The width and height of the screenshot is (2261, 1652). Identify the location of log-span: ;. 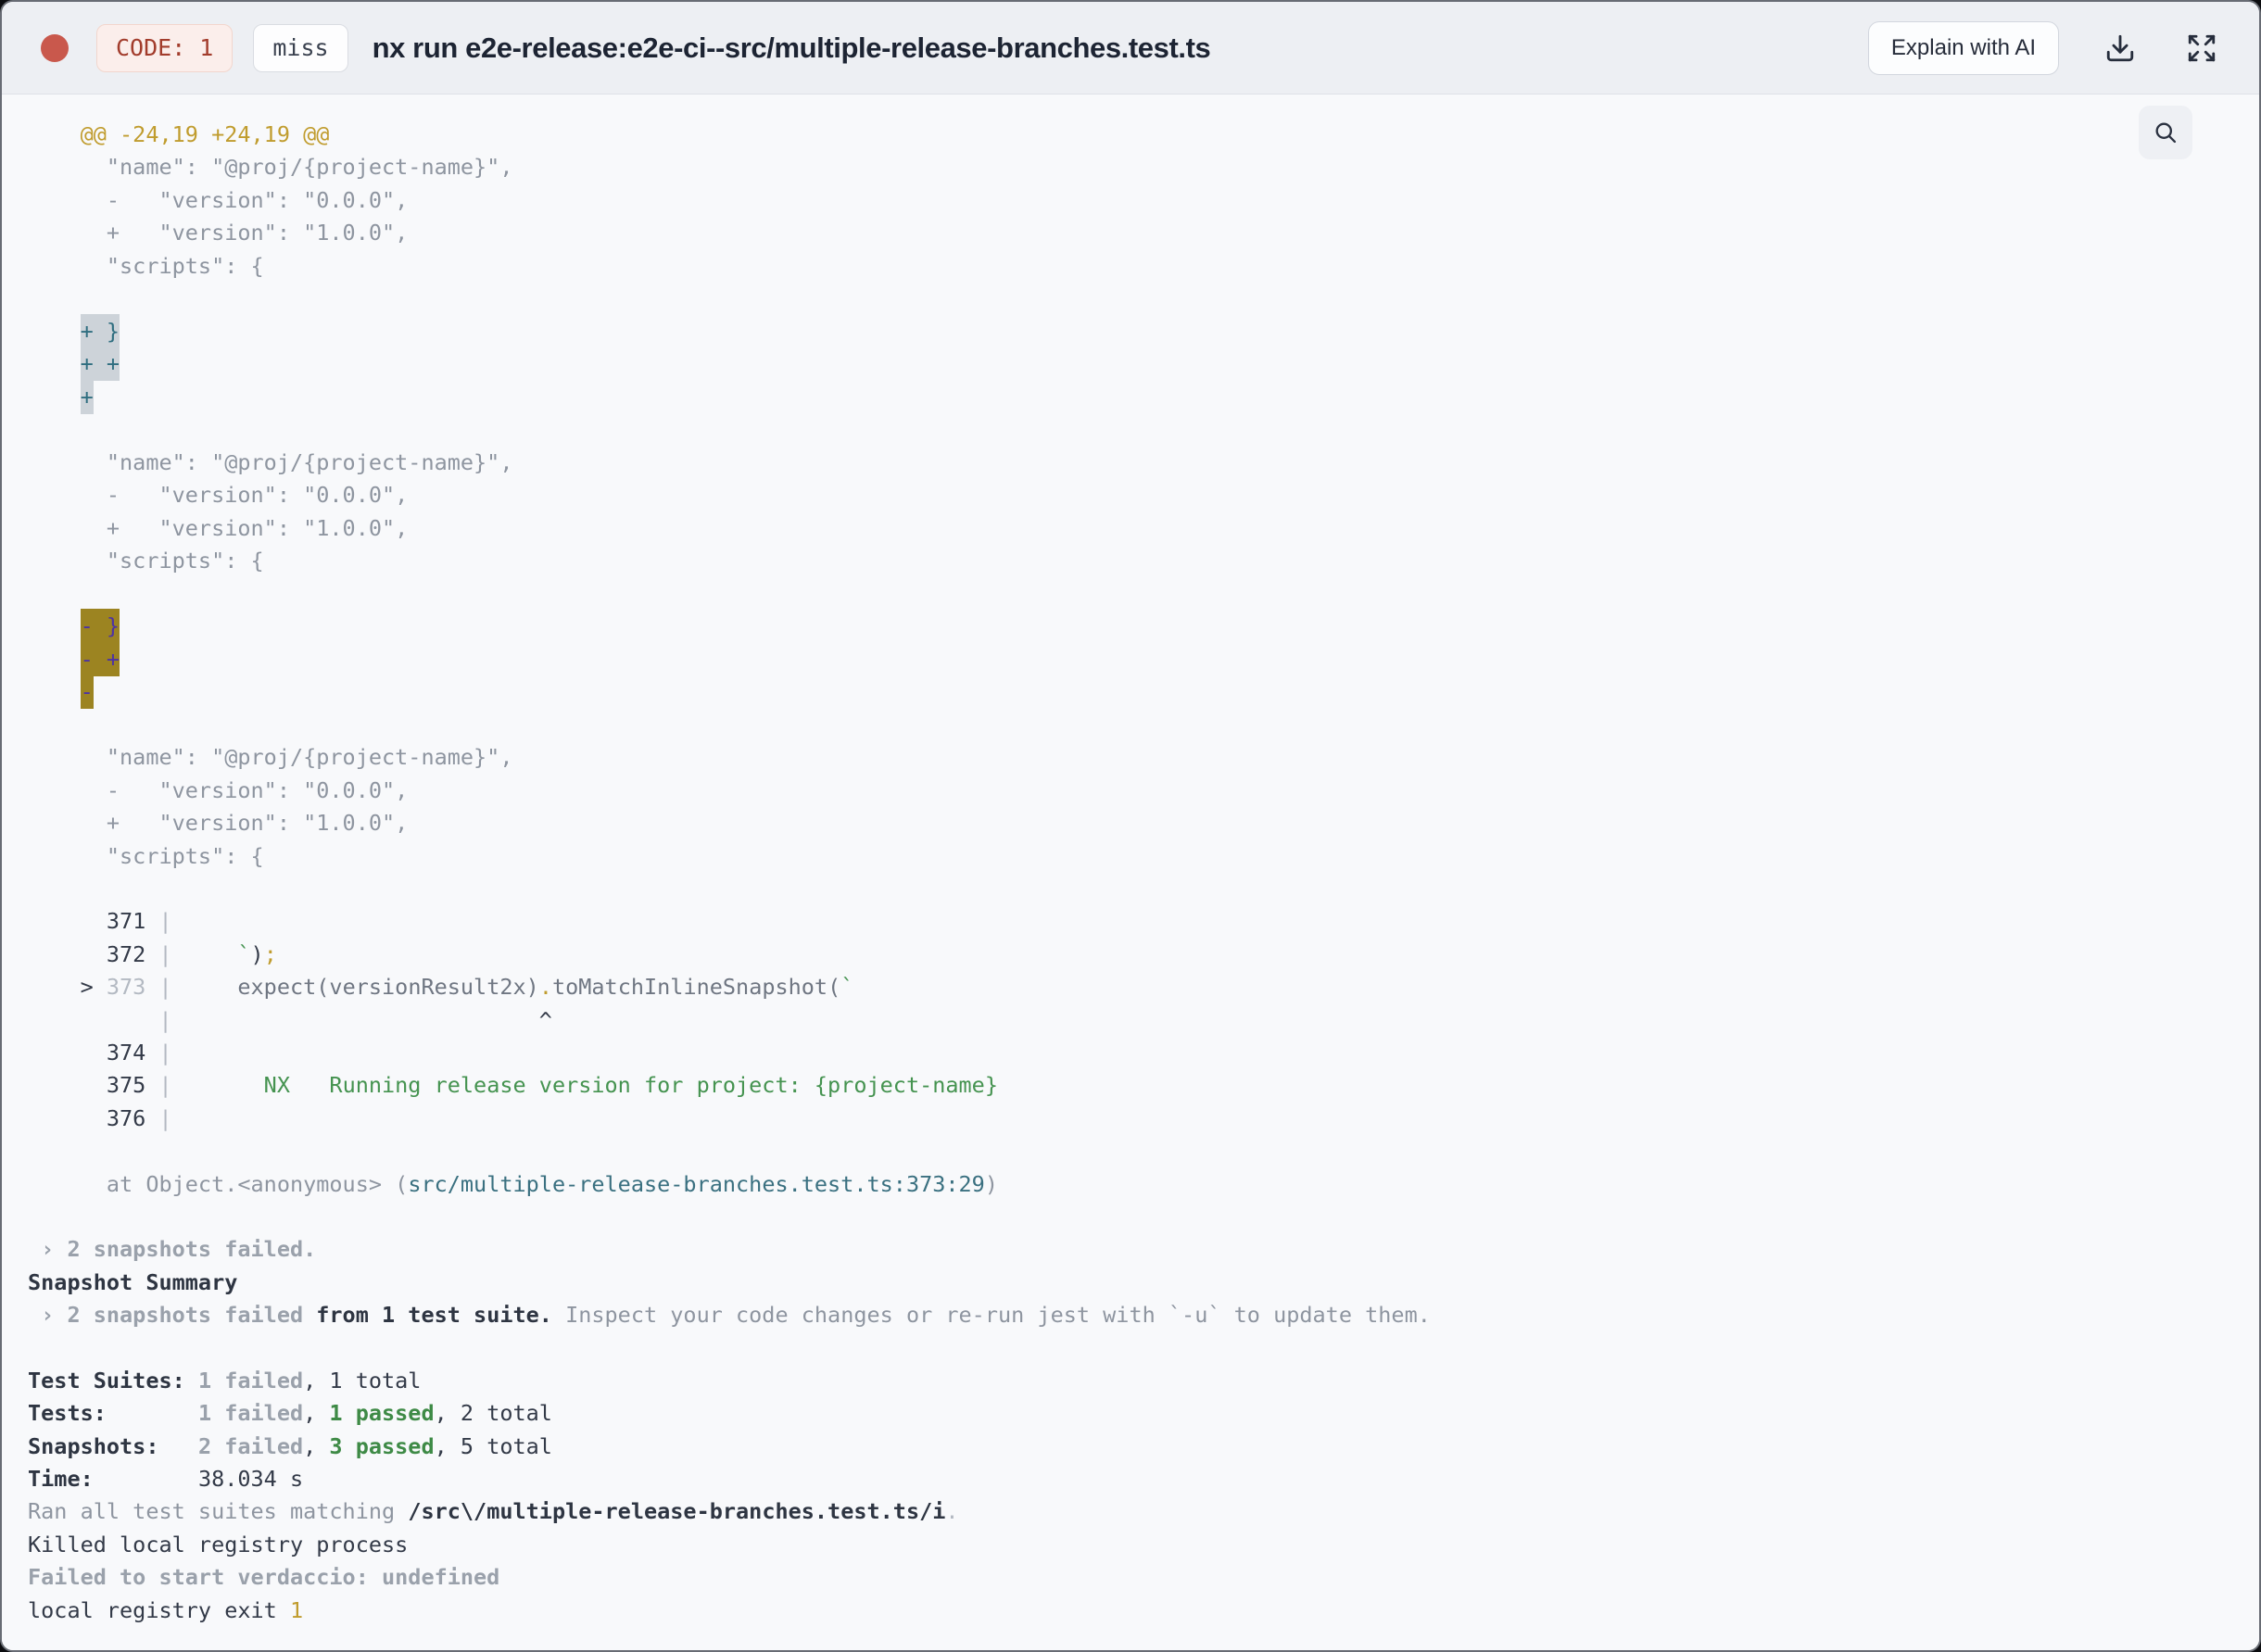
(270, 954).